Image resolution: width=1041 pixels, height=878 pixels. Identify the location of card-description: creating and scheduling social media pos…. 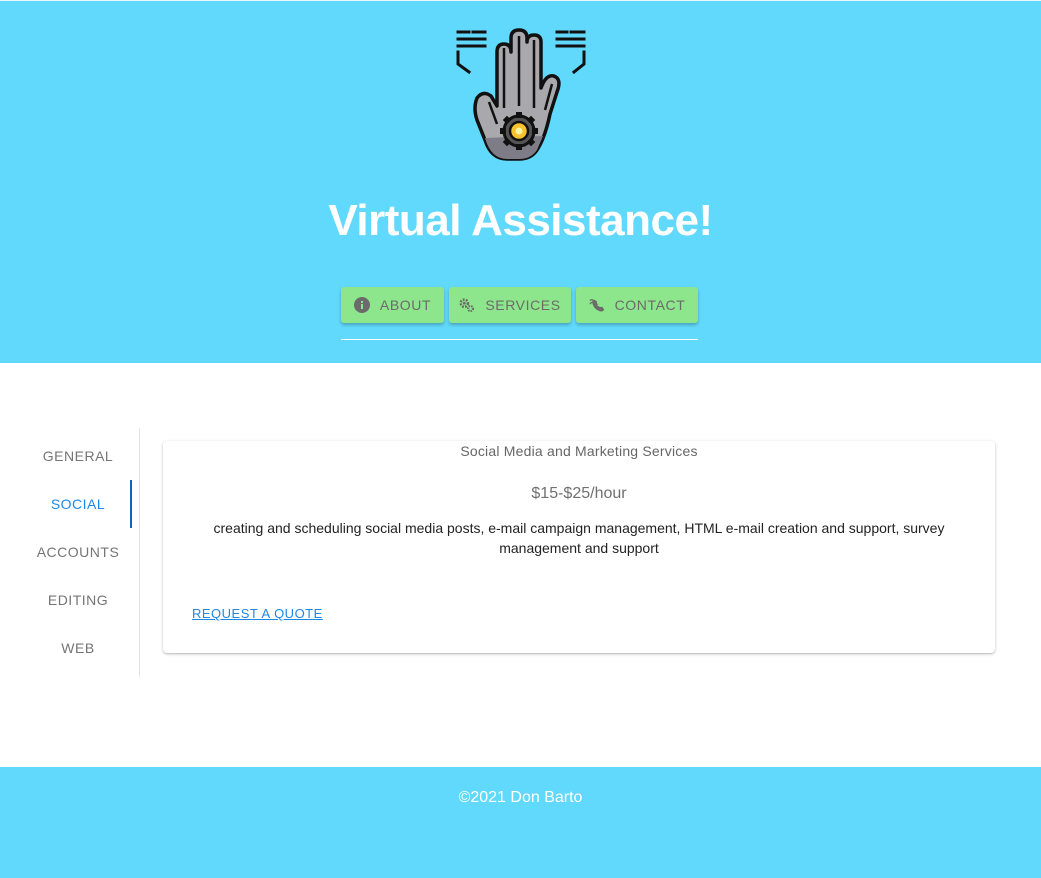
(579, 538).